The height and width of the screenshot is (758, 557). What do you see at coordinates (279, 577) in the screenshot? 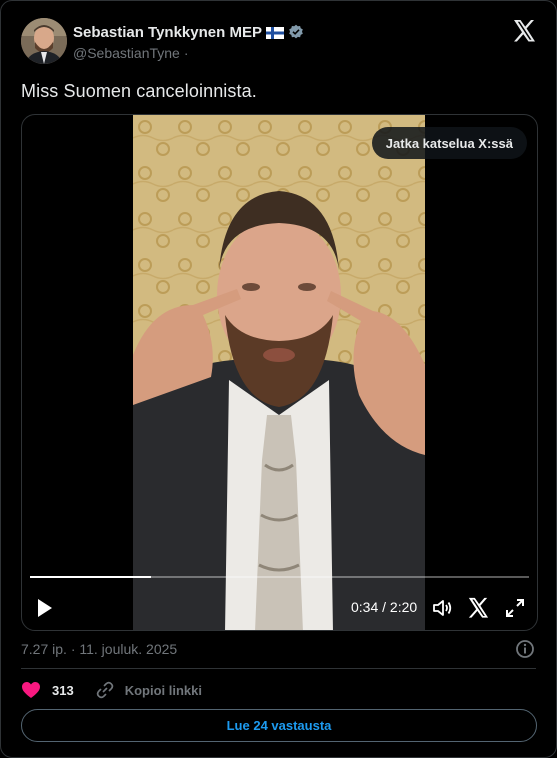
I see `video-progress-bar` at bounding box center [279, 577].